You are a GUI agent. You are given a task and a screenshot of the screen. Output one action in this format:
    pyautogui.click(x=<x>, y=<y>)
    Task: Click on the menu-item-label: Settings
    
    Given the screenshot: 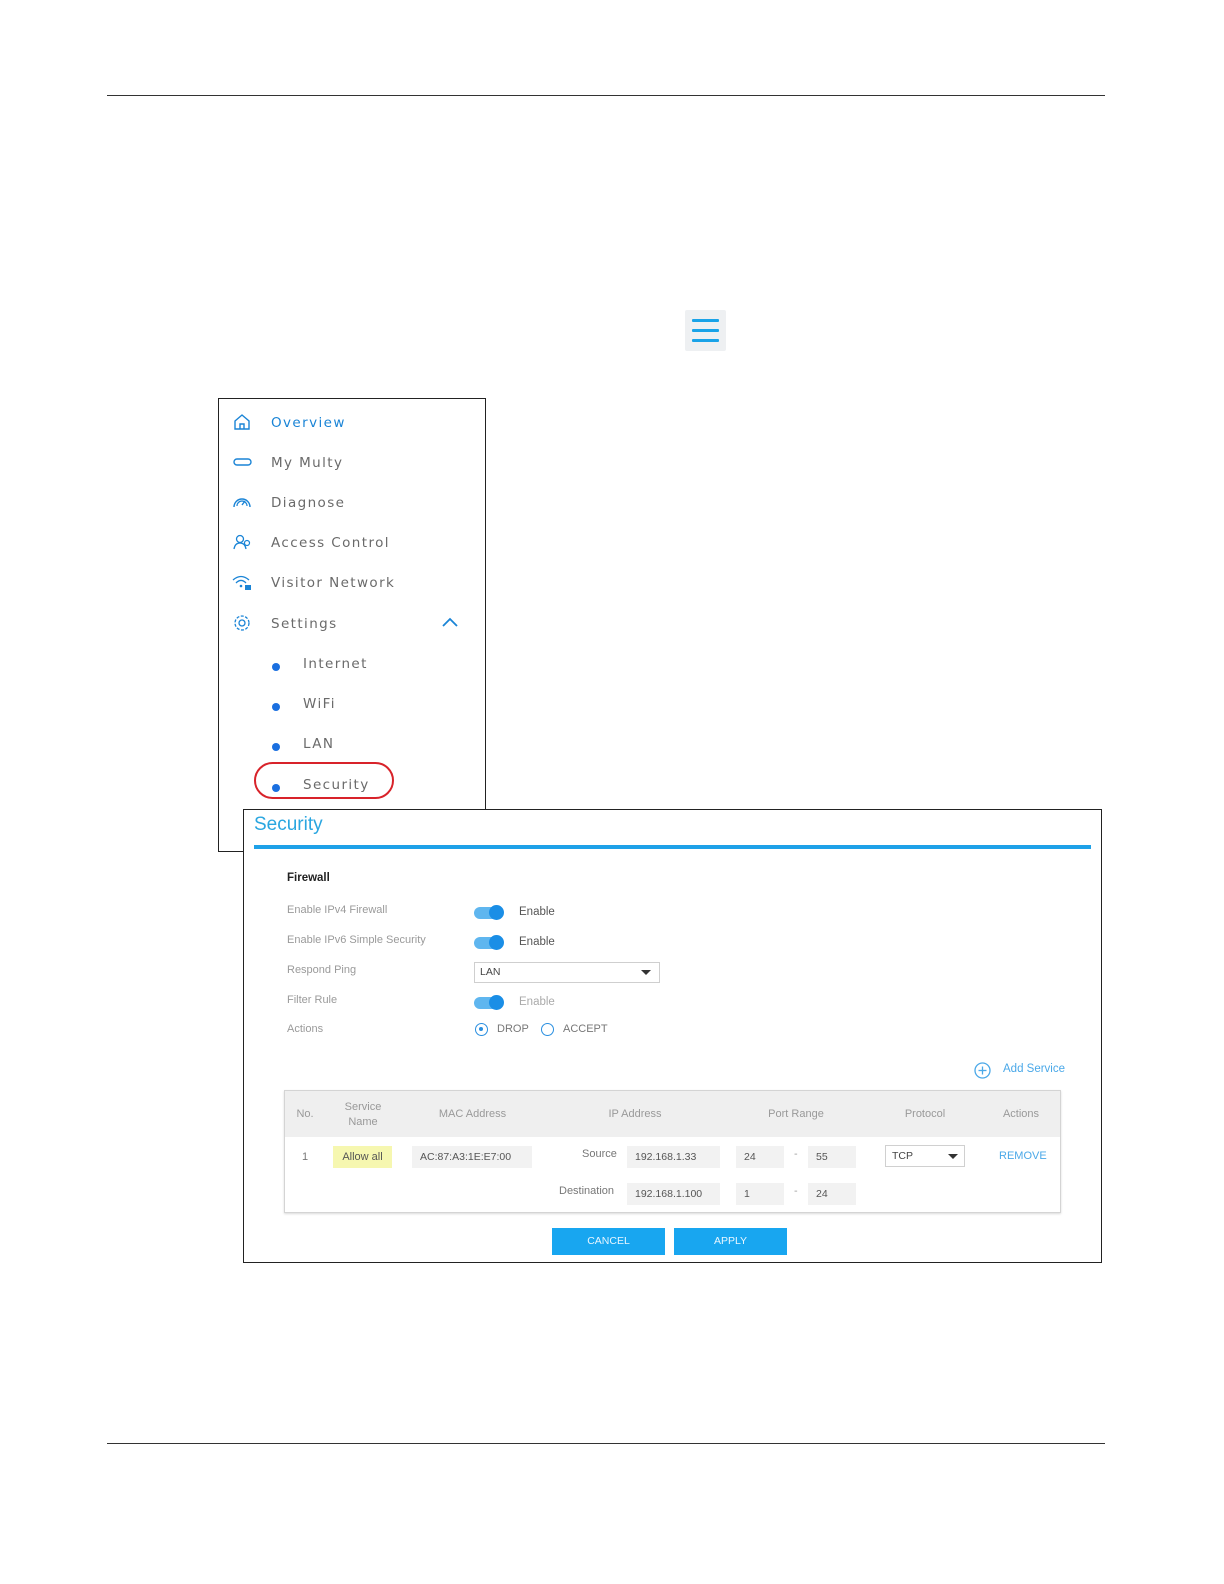 What is the action you would take?
    pyautogui.click(x=304, y=624)
    